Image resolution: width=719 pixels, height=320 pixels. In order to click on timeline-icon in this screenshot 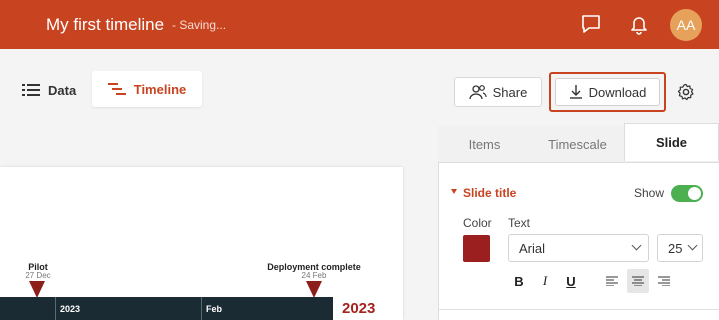, I will do `click(116, 89)`.